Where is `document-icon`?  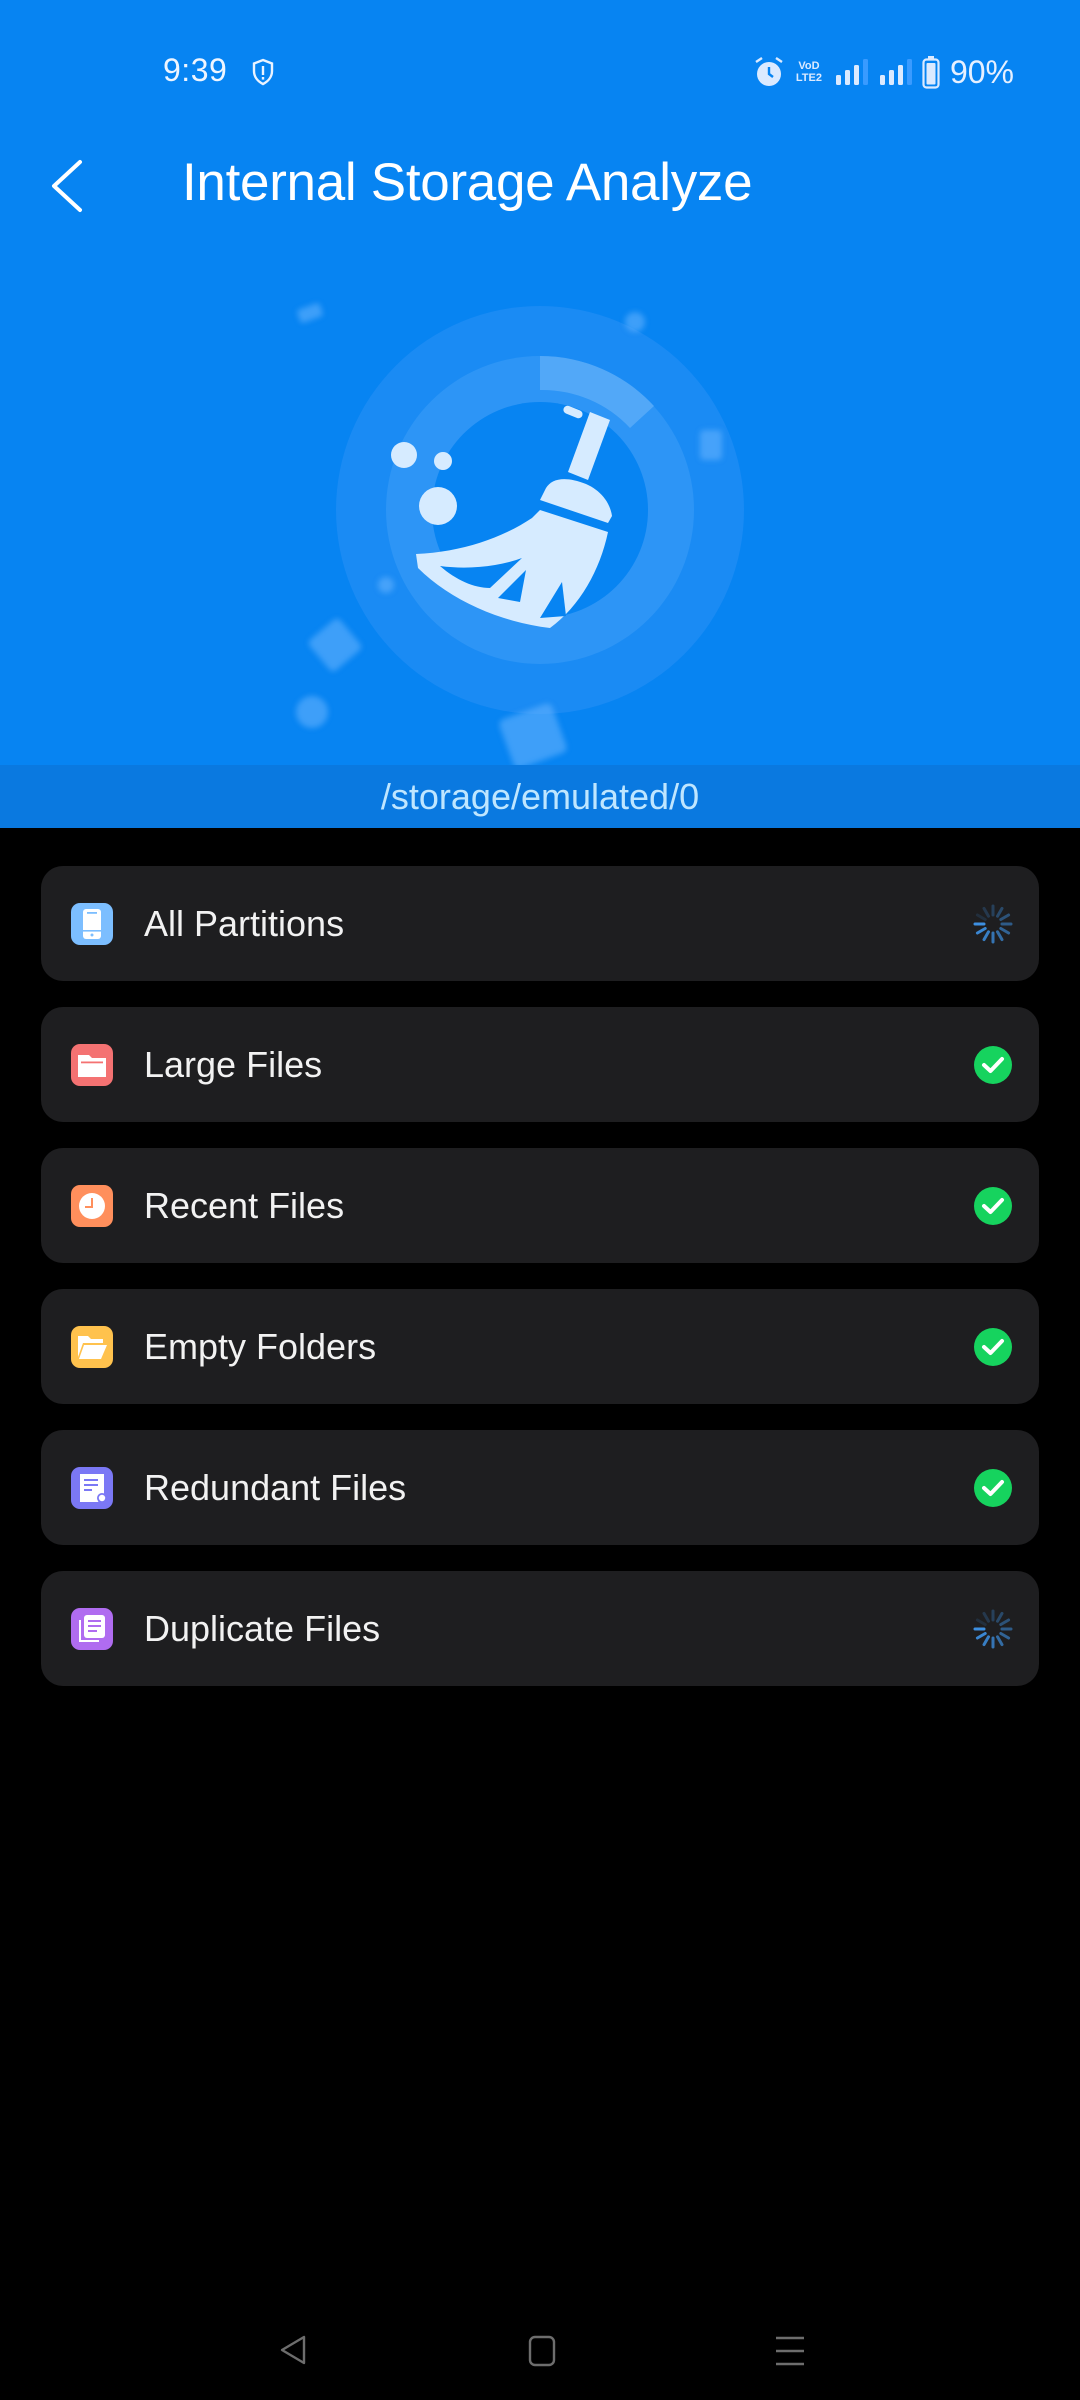 document-icon is located at coordinates (92, 1488).